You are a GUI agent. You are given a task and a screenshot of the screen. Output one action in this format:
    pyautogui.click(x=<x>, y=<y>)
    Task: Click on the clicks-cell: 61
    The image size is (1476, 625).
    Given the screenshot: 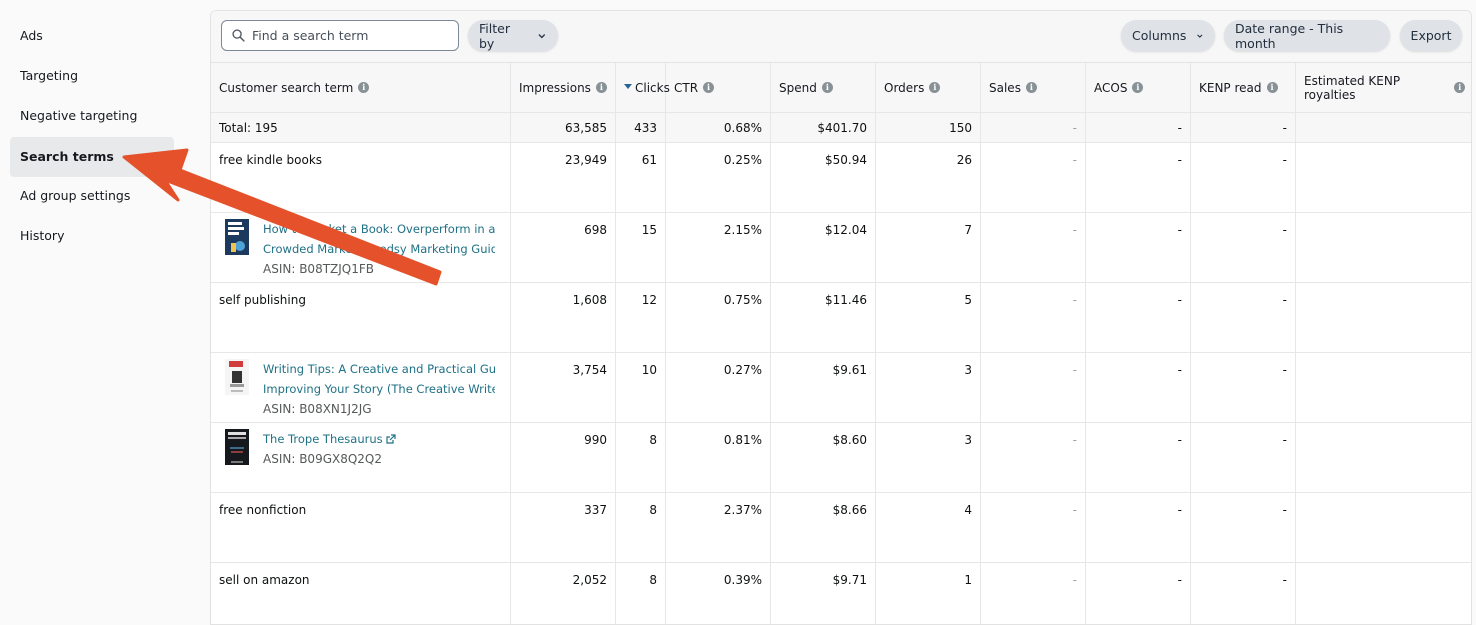 What is the action you would take?
    pyautogui.click(x=641, y=177)
    